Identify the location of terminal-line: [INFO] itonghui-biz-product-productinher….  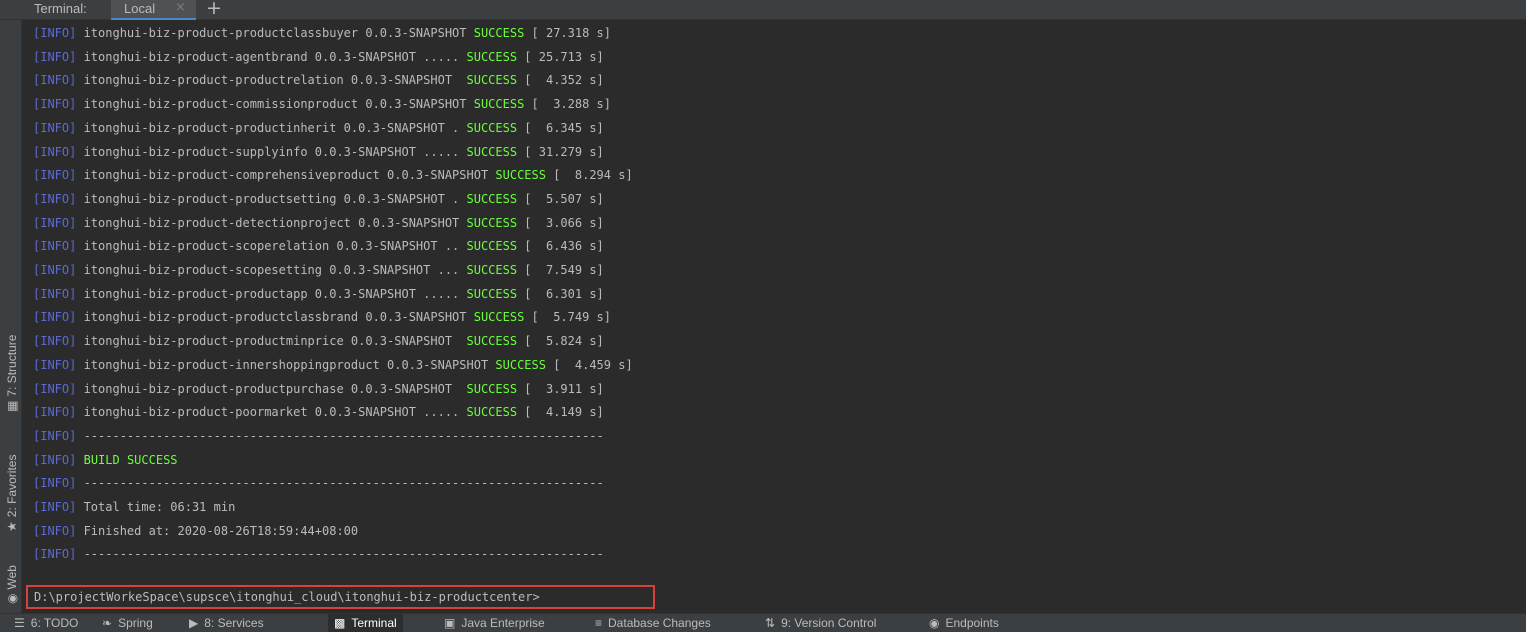
(318, 128).